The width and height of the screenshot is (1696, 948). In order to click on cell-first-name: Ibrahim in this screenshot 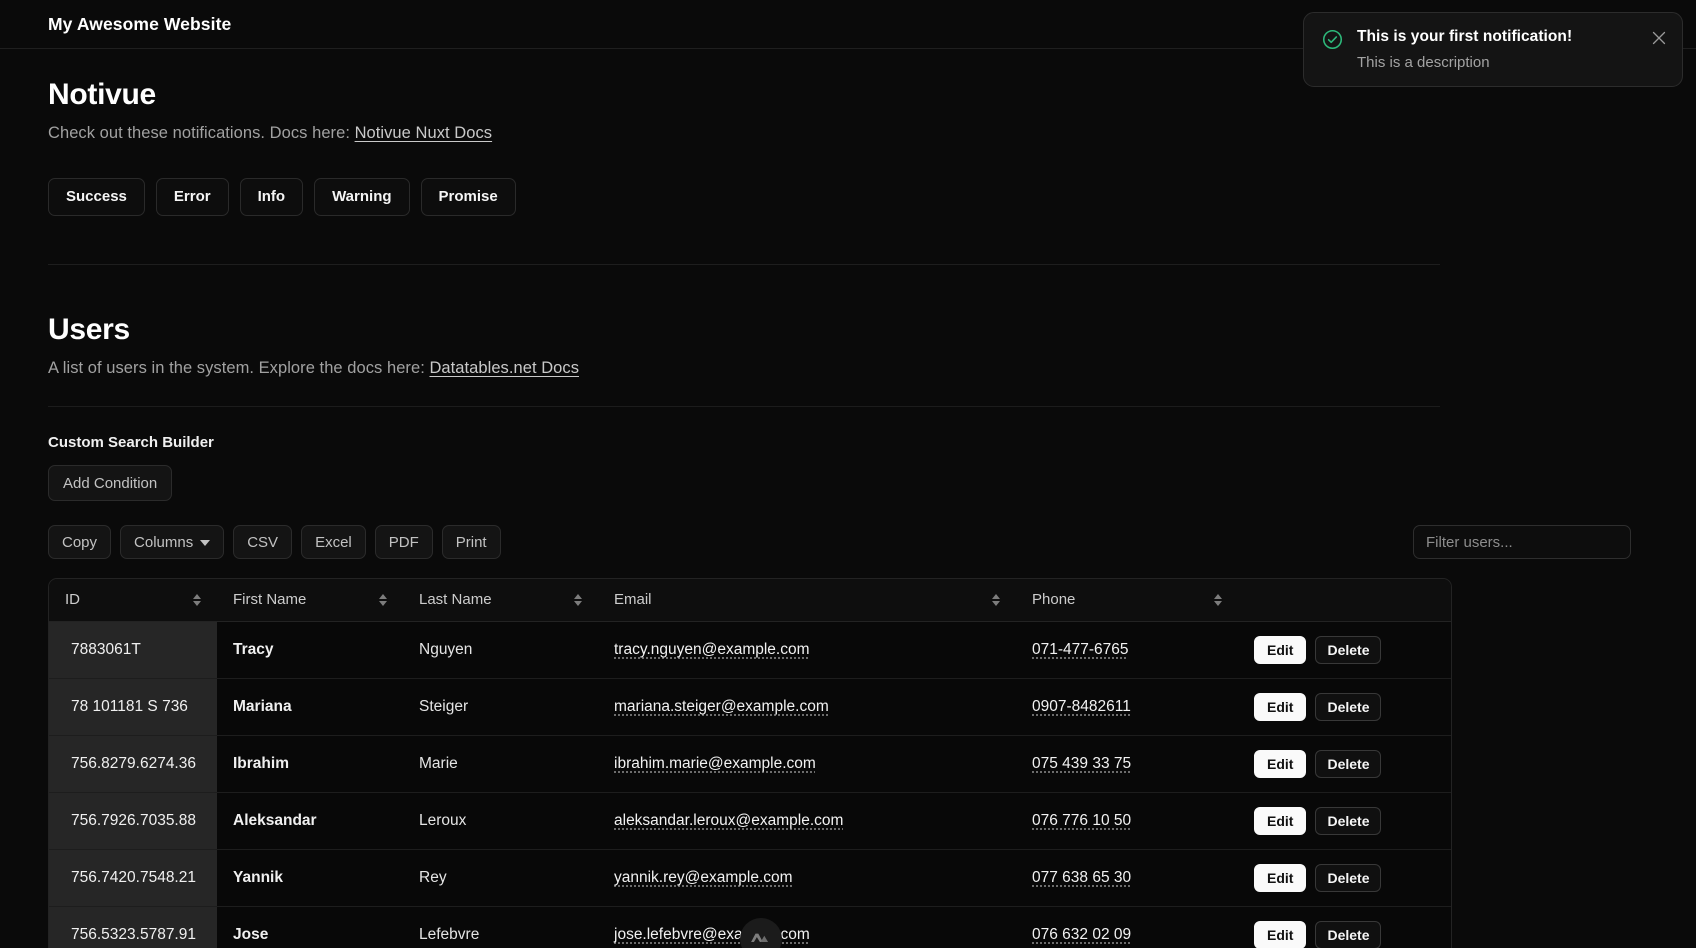, I will do `click(310, 763)`.